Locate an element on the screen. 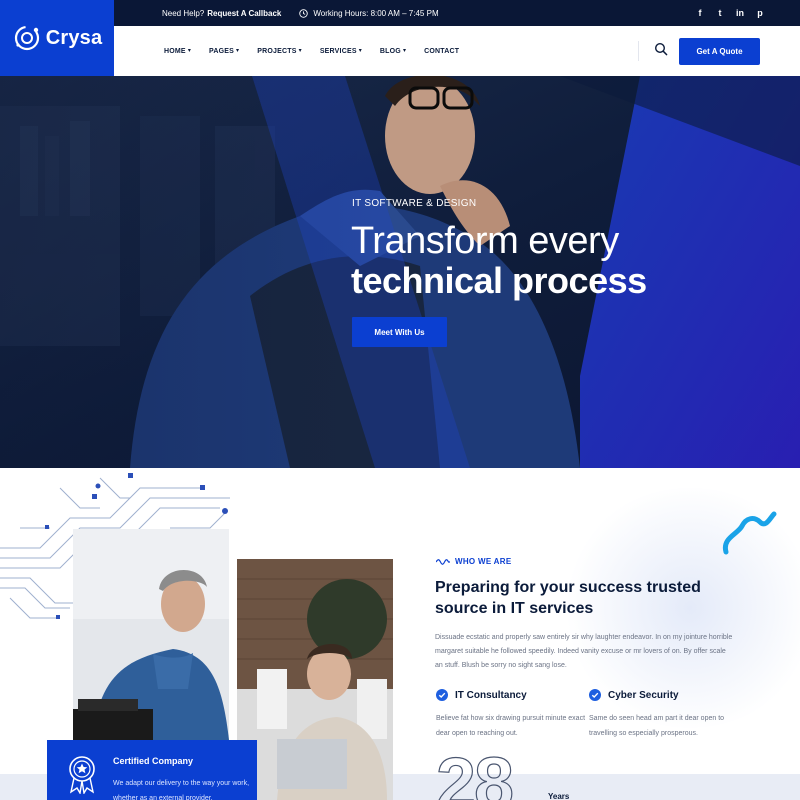 Image resolution: width=800 pixels, height=800 pixels. site-logo: Crysa is located at coordinates (57, 38).